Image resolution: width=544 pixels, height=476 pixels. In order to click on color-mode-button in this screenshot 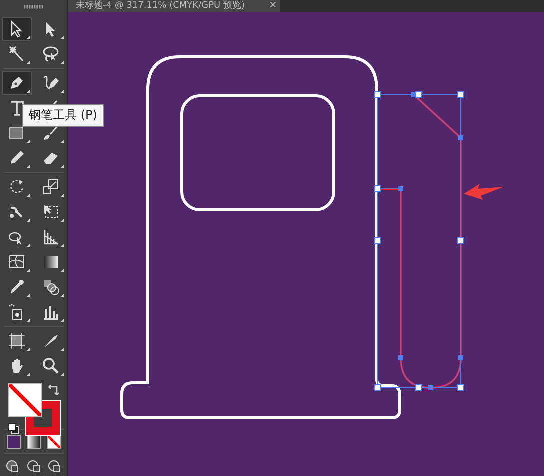, I will do `click(13, 442)`.